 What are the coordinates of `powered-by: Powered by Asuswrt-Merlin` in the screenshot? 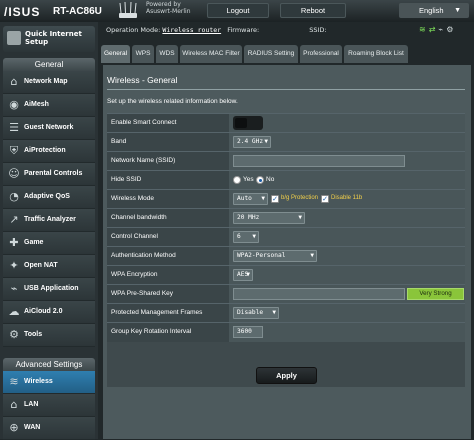 It's located at (168, 8).